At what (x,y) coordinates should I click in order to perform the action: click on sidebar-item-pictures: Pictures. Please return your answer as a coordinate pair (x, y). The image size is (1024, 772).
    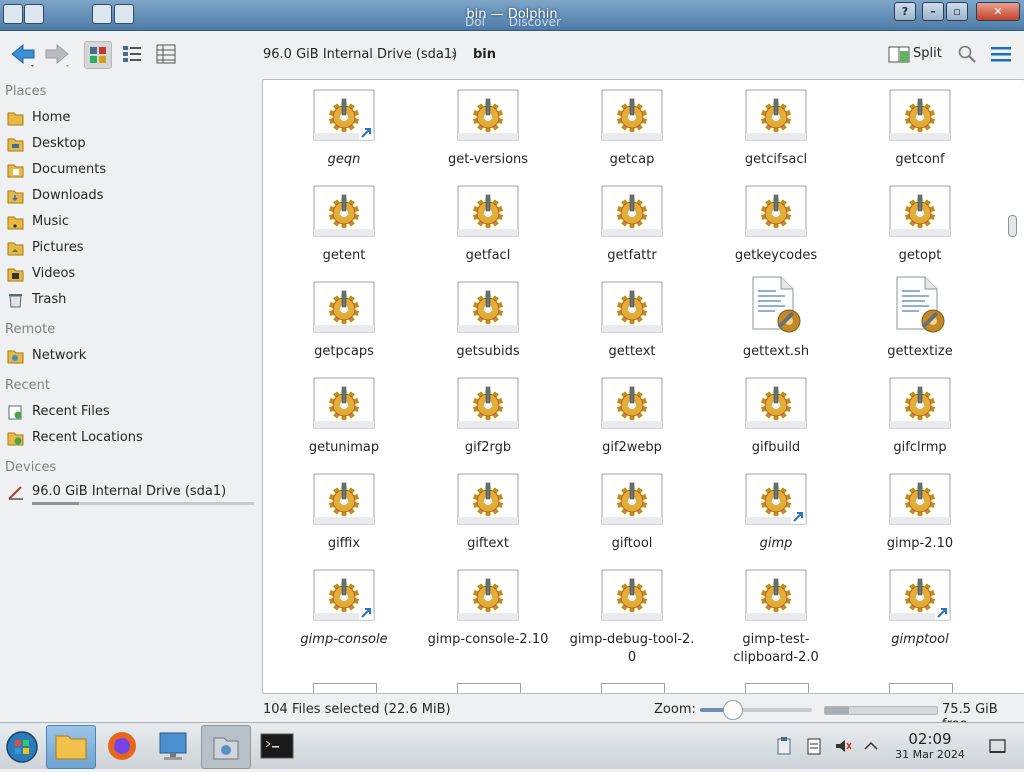
    Looking at the image, I should click on (129, 248).